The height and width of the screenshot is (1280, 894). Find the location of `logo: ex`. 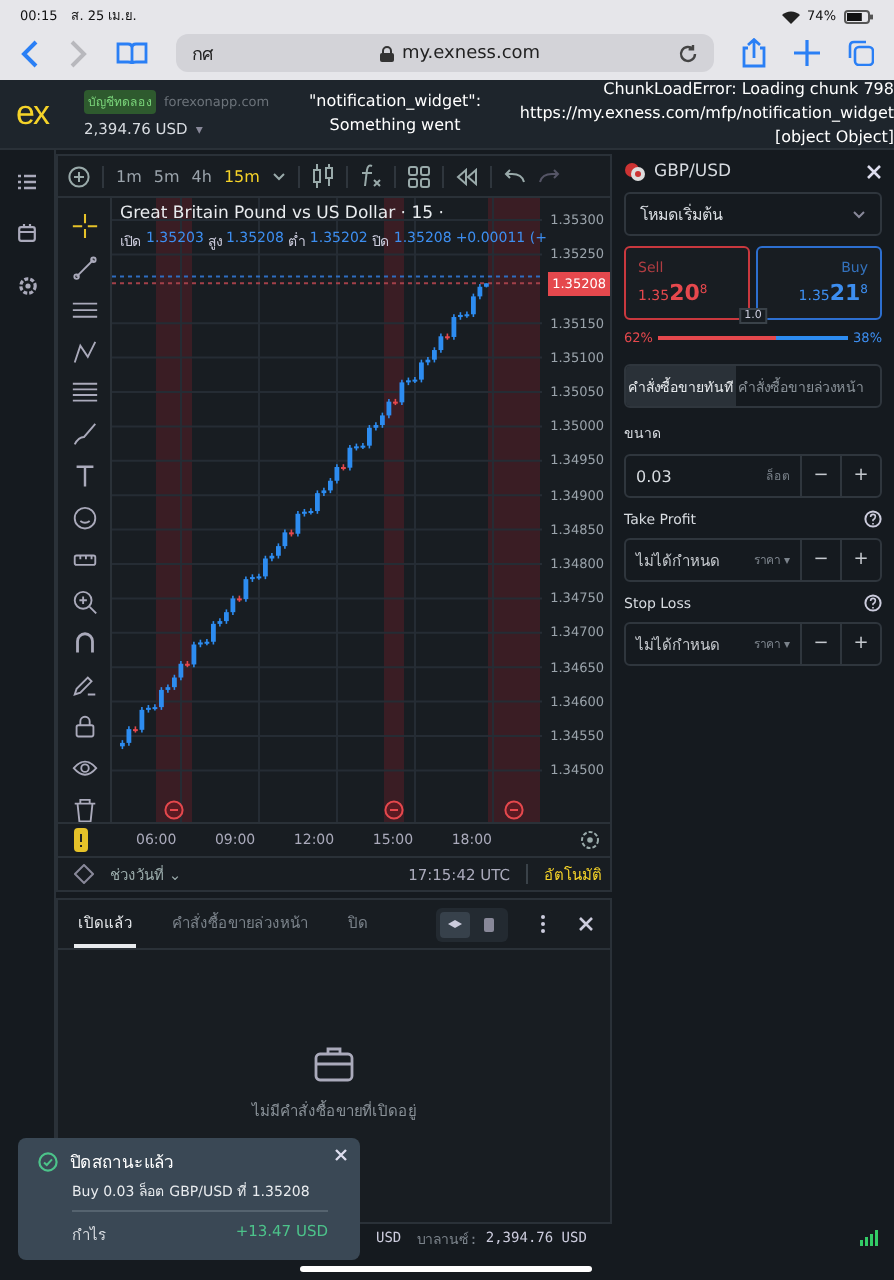

logo: ex is located at coordinates (42, 114).